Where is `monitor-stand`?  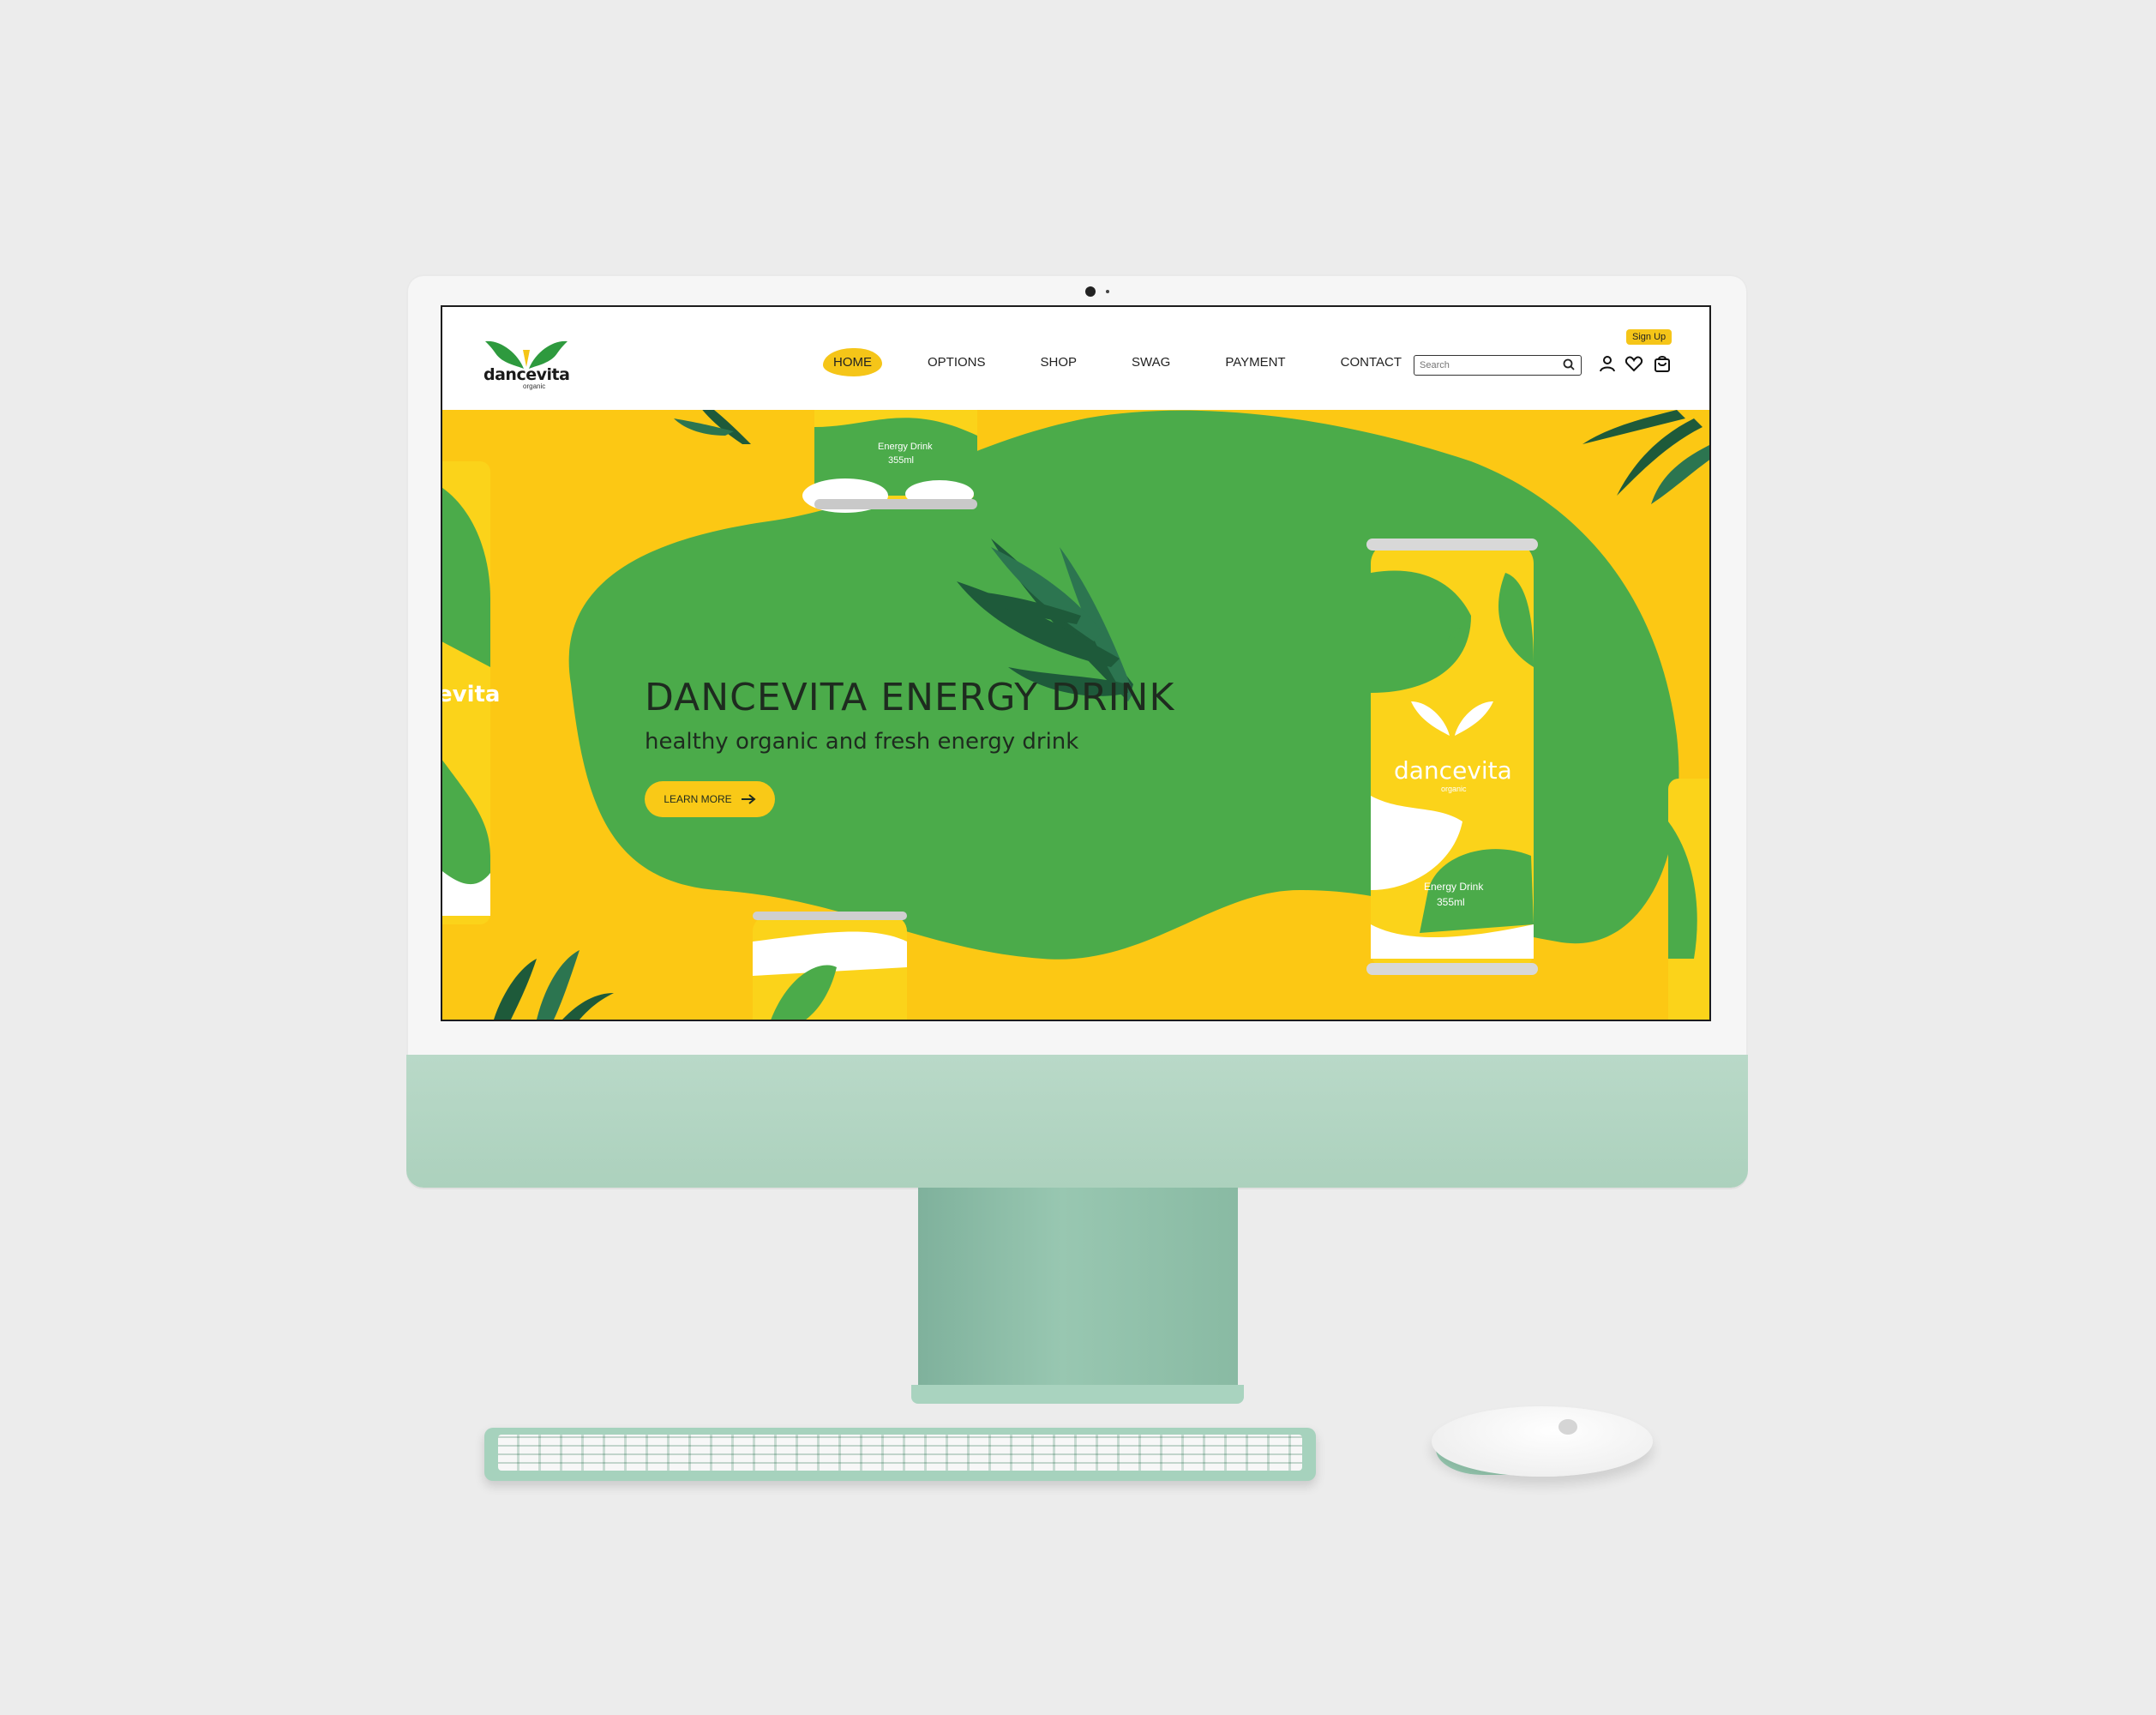 monitor-stand is located at coordinates (1078, 1291).